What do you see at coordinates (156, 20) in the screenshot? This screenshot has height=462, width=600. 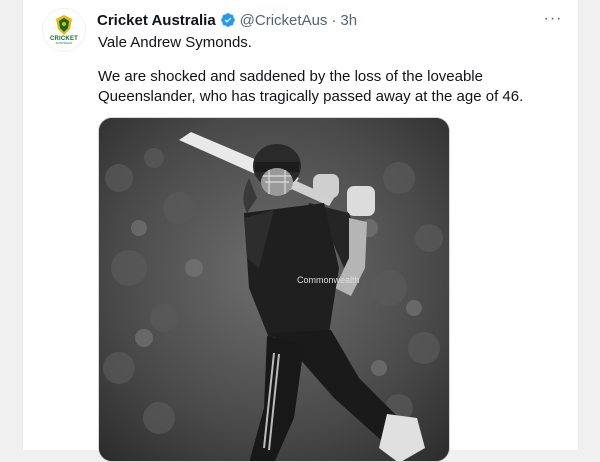 I see `author-name: Cricket Australia` at bounding box center [156, 20].